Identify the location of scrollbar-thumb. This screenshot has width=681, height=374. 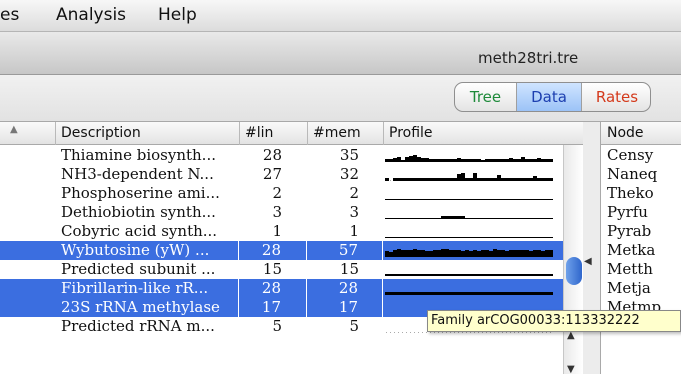
(574, 271).